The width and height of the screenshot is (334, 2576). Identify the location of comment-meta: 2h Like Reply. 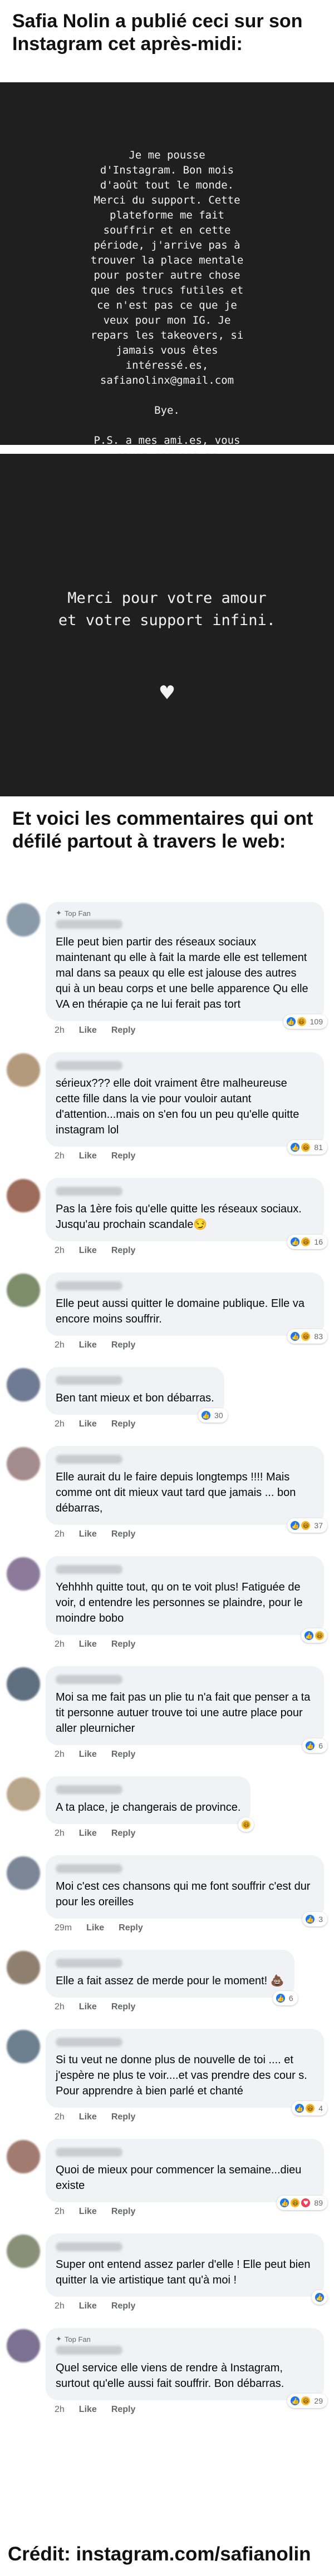
(135, 1424).